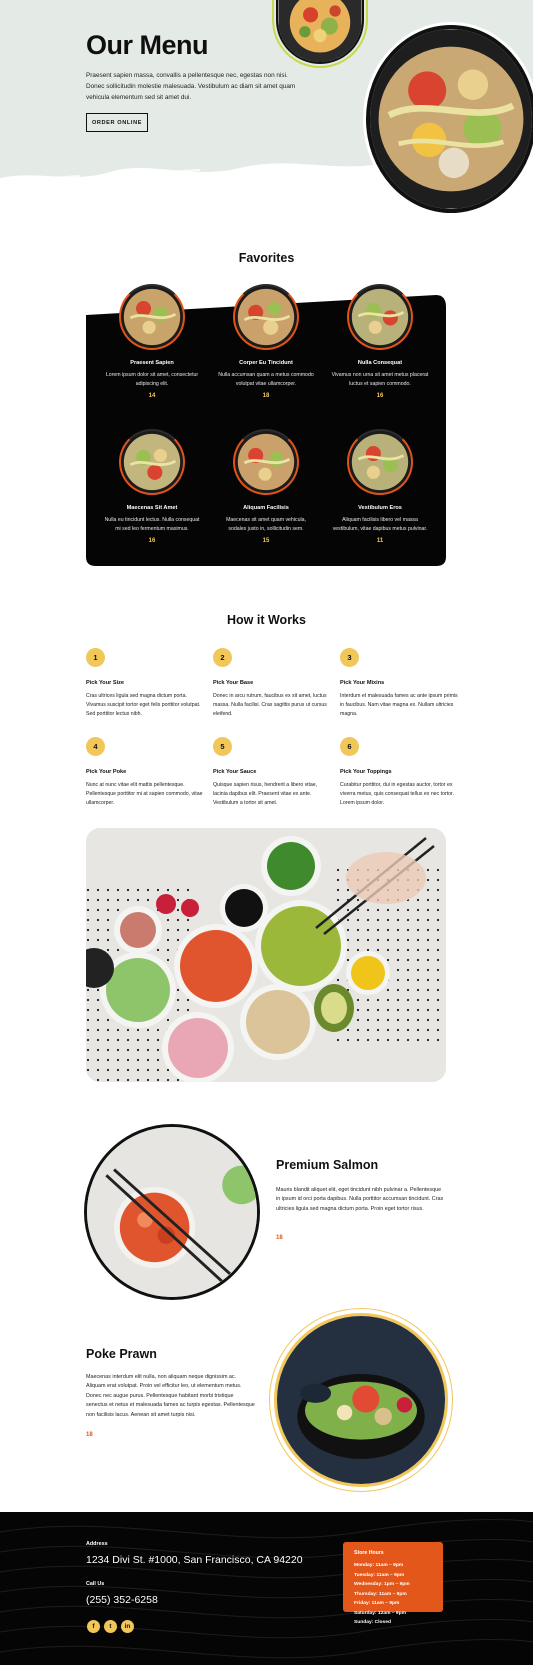 This screenshot has width=533, height=1665. I want to click on hours-line: Wednesday: 1pm – 9pm, so click(382, 1584).